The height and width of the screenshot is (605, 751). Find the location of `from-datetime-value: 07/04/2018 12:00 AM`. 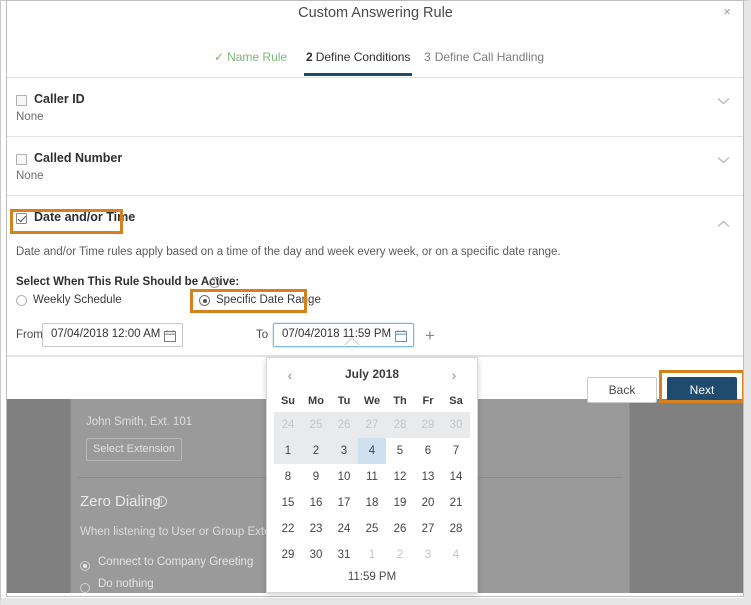

from-datetime-value: 07/04/2018 12:00 AM is located at coordinates (106, 334).